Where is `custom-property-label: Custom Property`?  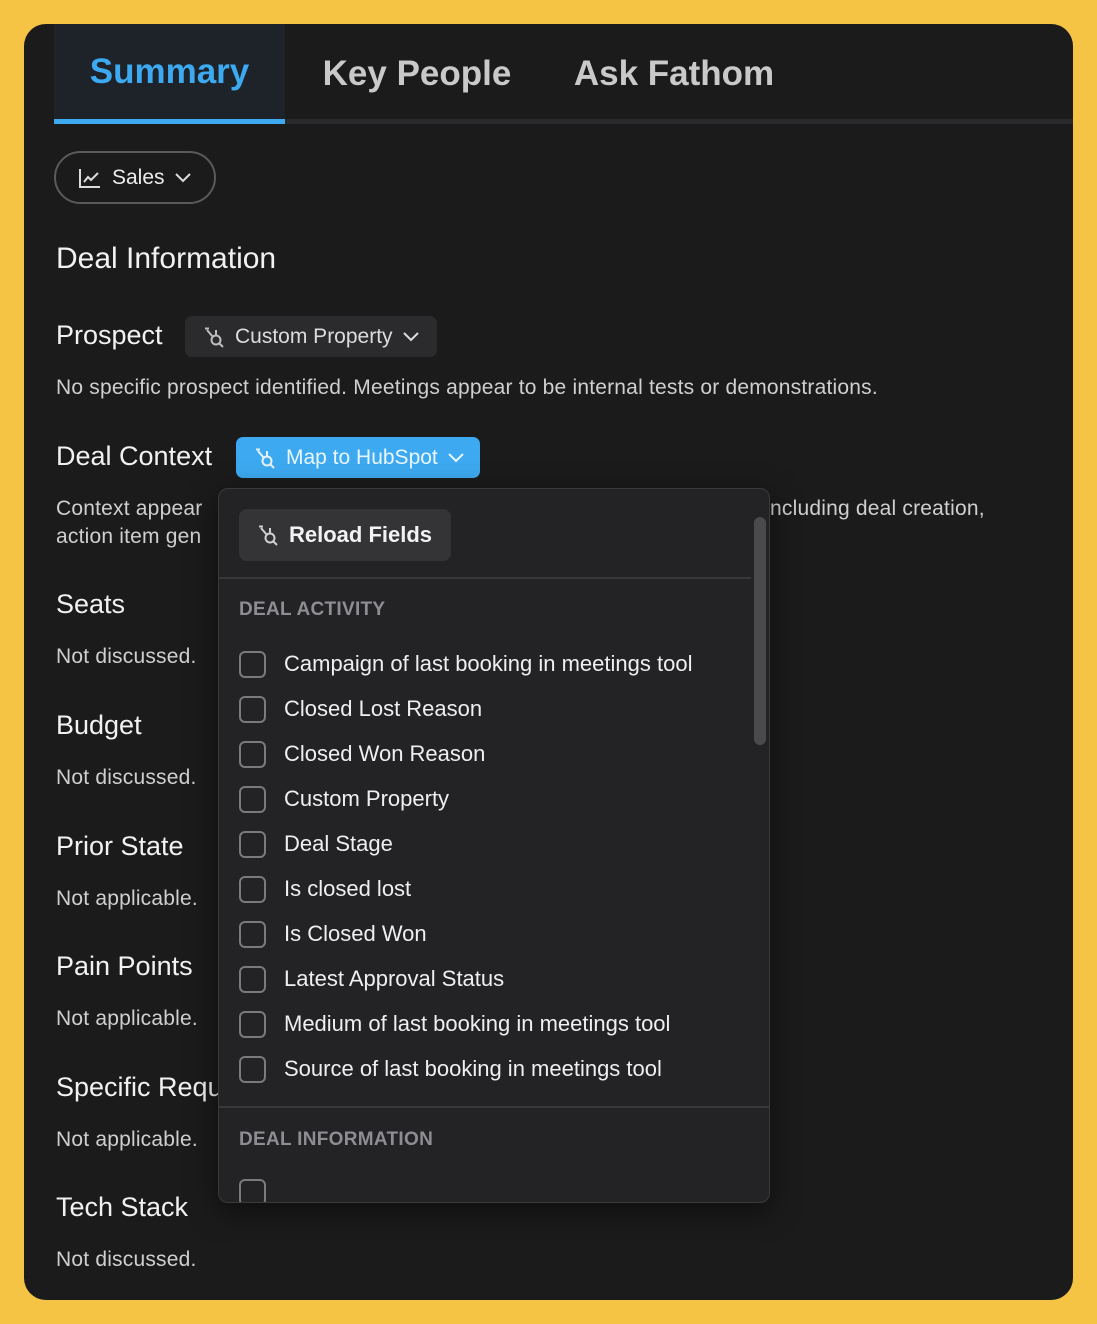
custom-property-label: Custom Property is located at coordinates (314, 336).